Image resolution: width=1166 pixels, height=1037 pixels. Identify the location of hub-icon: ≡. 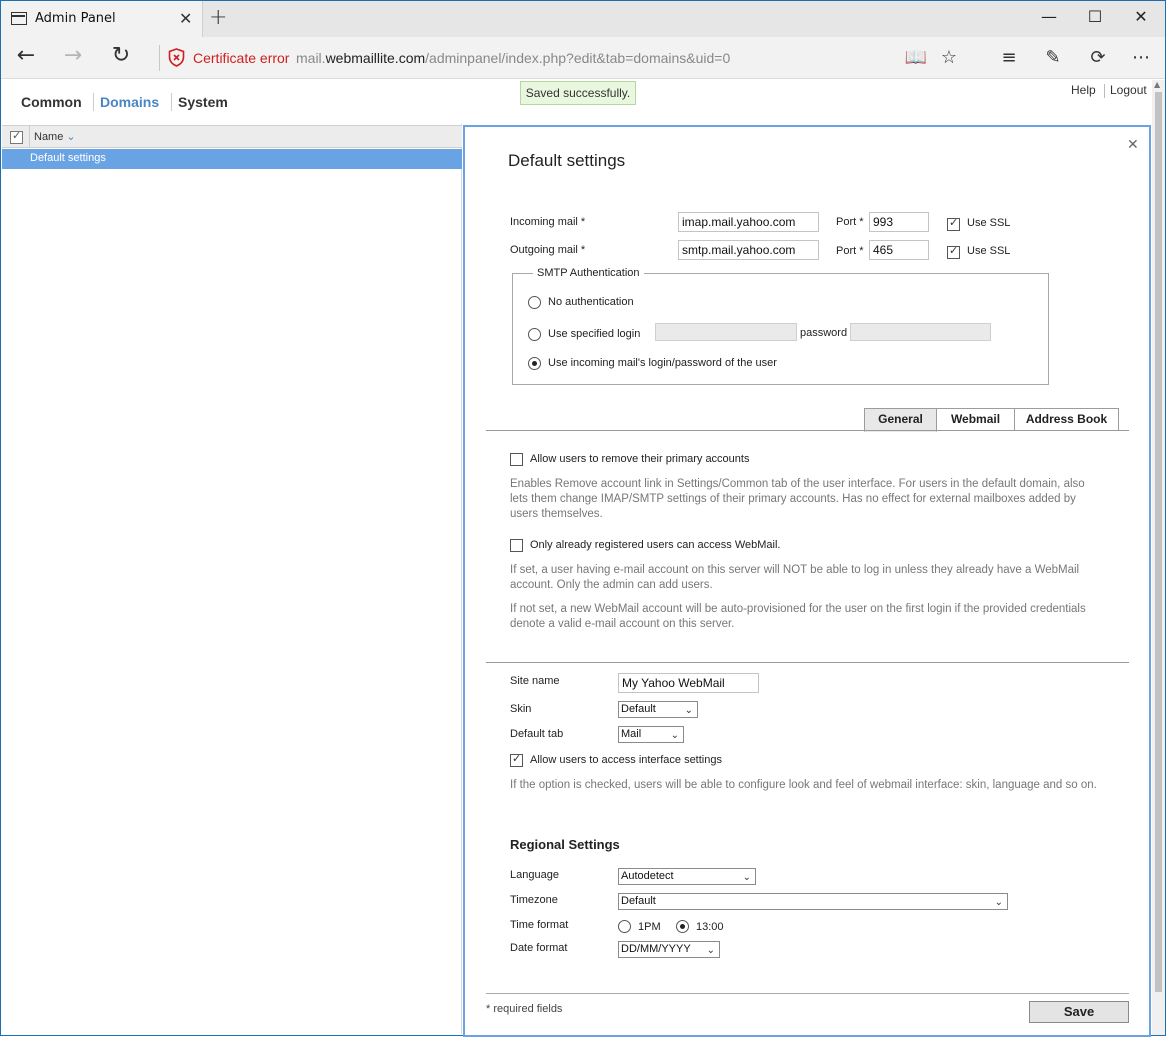
(1009, 57).